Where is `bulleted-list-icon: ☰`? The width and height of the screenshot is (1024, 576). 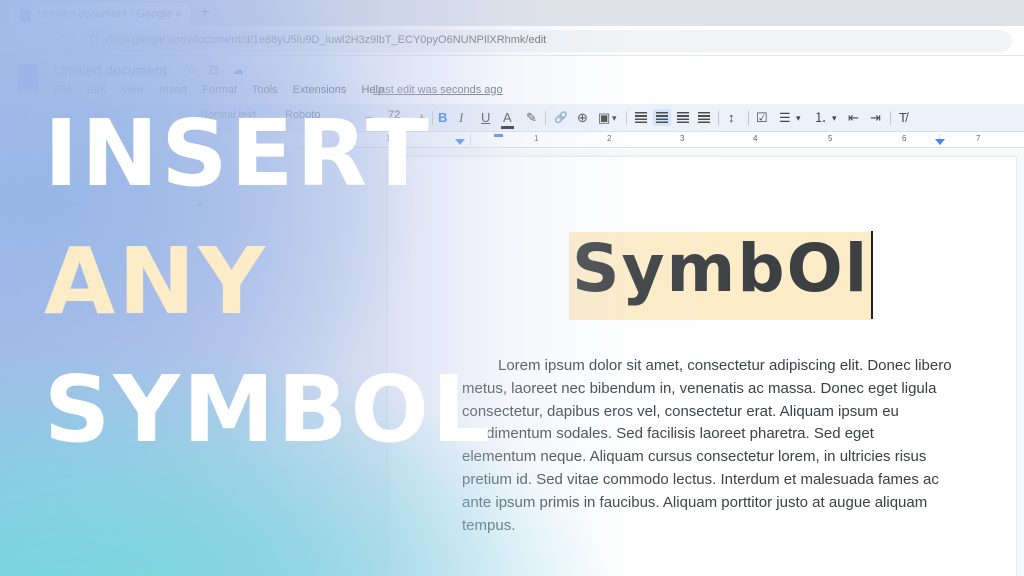
bulleted-list-icon: ☰ is located at coordinates (785, 118).